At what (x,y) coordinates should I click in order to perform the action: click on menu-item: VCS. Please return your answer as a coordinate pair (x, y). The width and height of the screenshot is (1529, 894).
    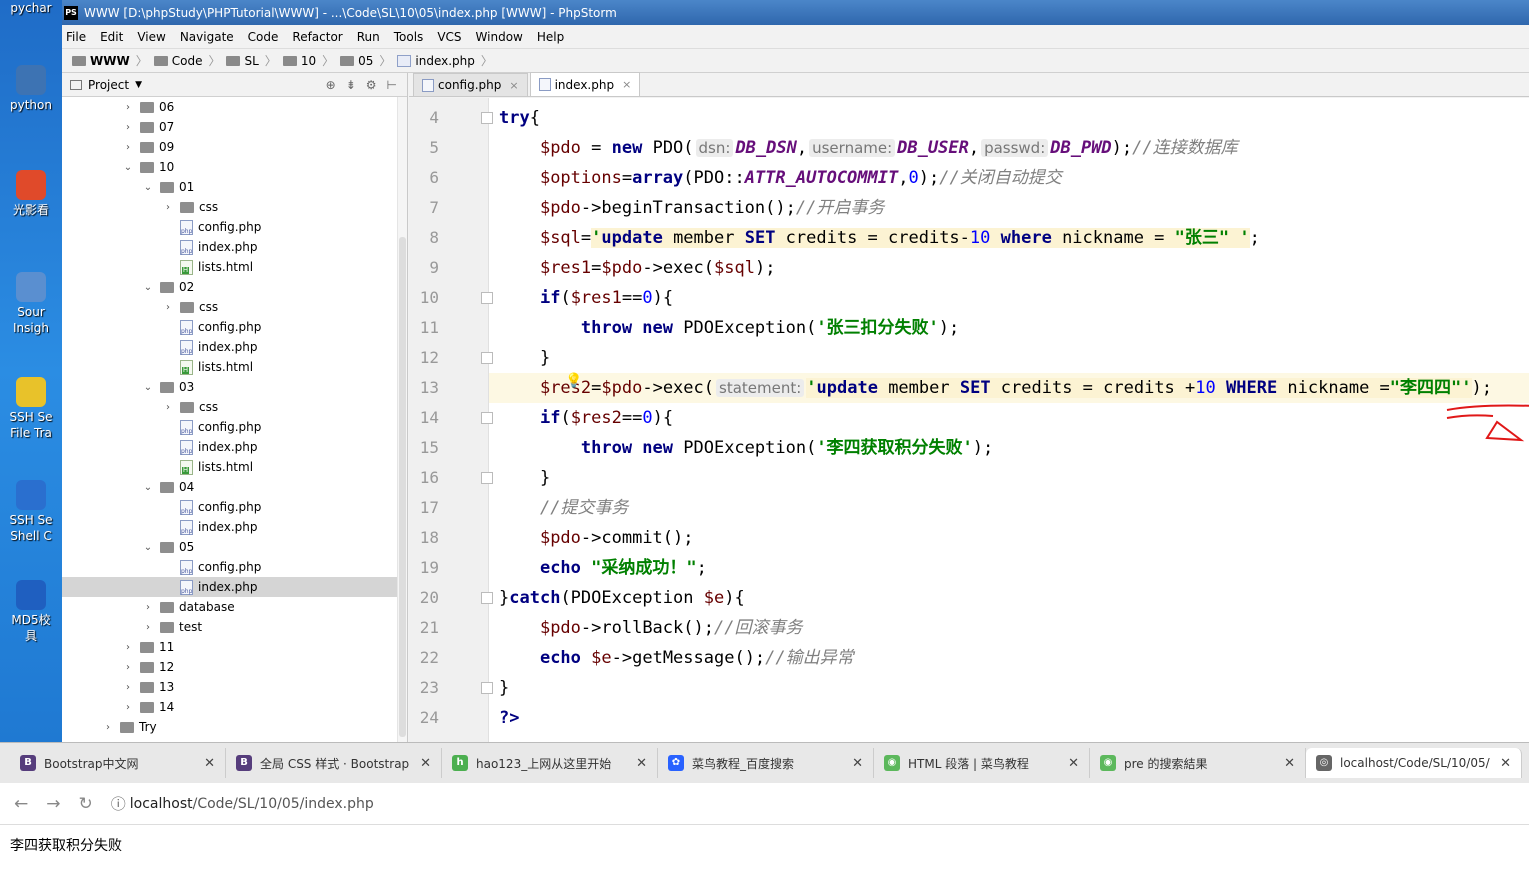
    Looking at the image, I should click on (449, 37).